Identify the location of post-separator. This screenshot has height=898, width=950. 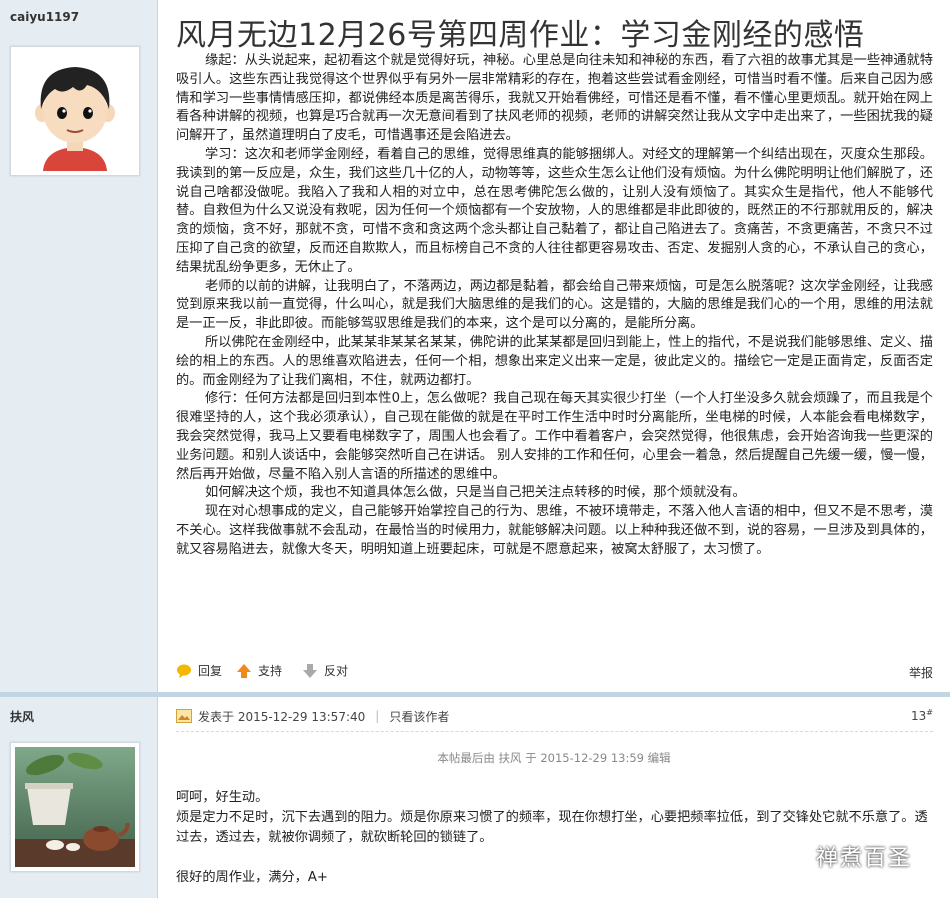
(475, 694).